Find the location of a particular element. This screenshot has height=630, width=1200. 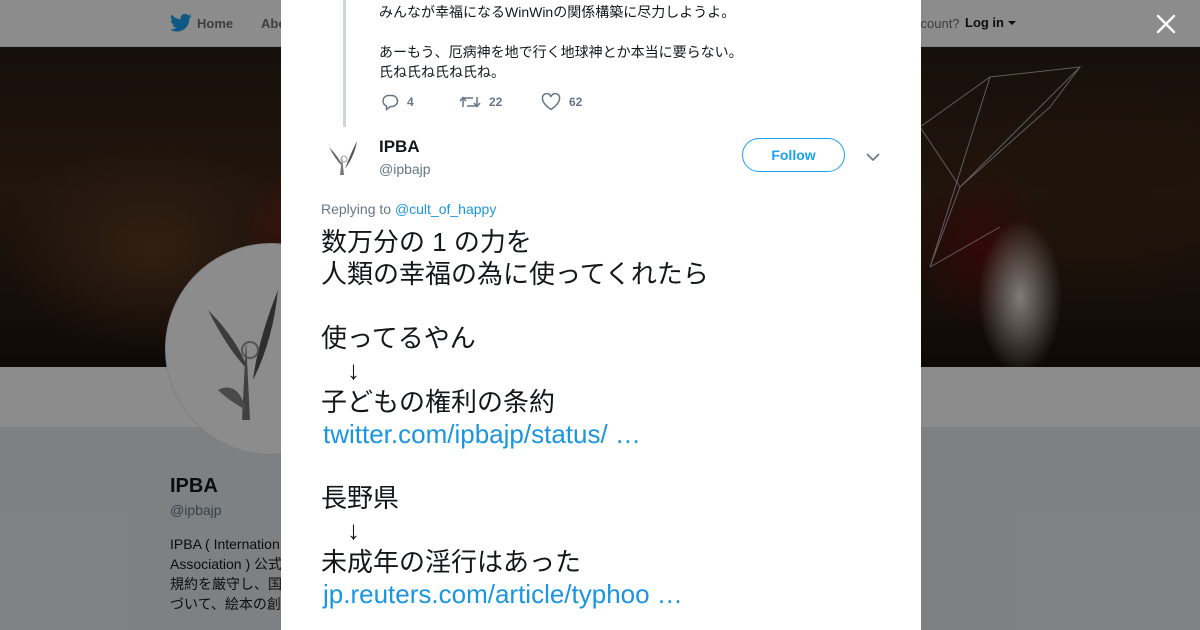

thread-connector-line is located at coordinates (344, 63).